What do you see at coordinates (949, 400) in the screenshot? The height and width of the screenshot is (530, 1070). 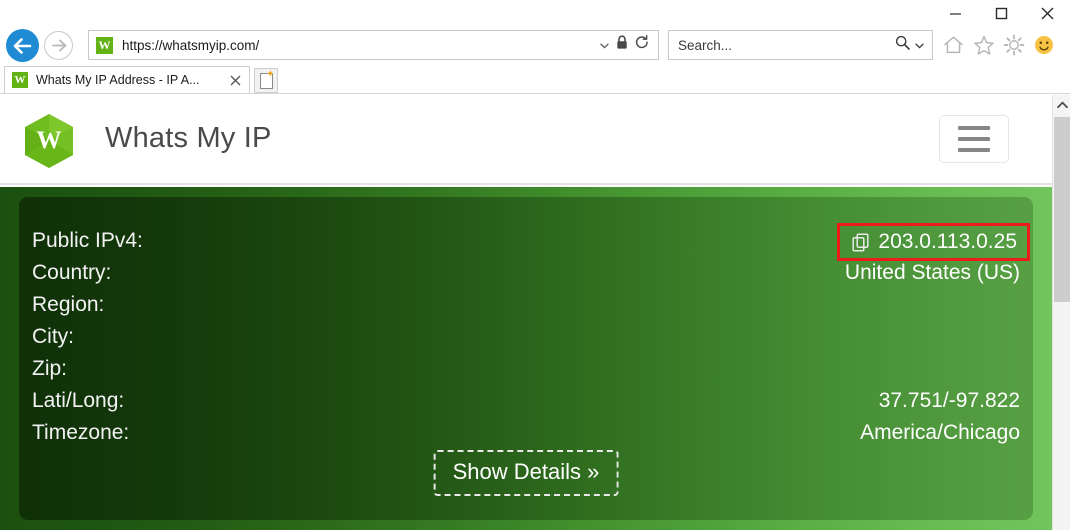 I see `row-value: 37.751/-97.822` at bounding box center [949, 400].